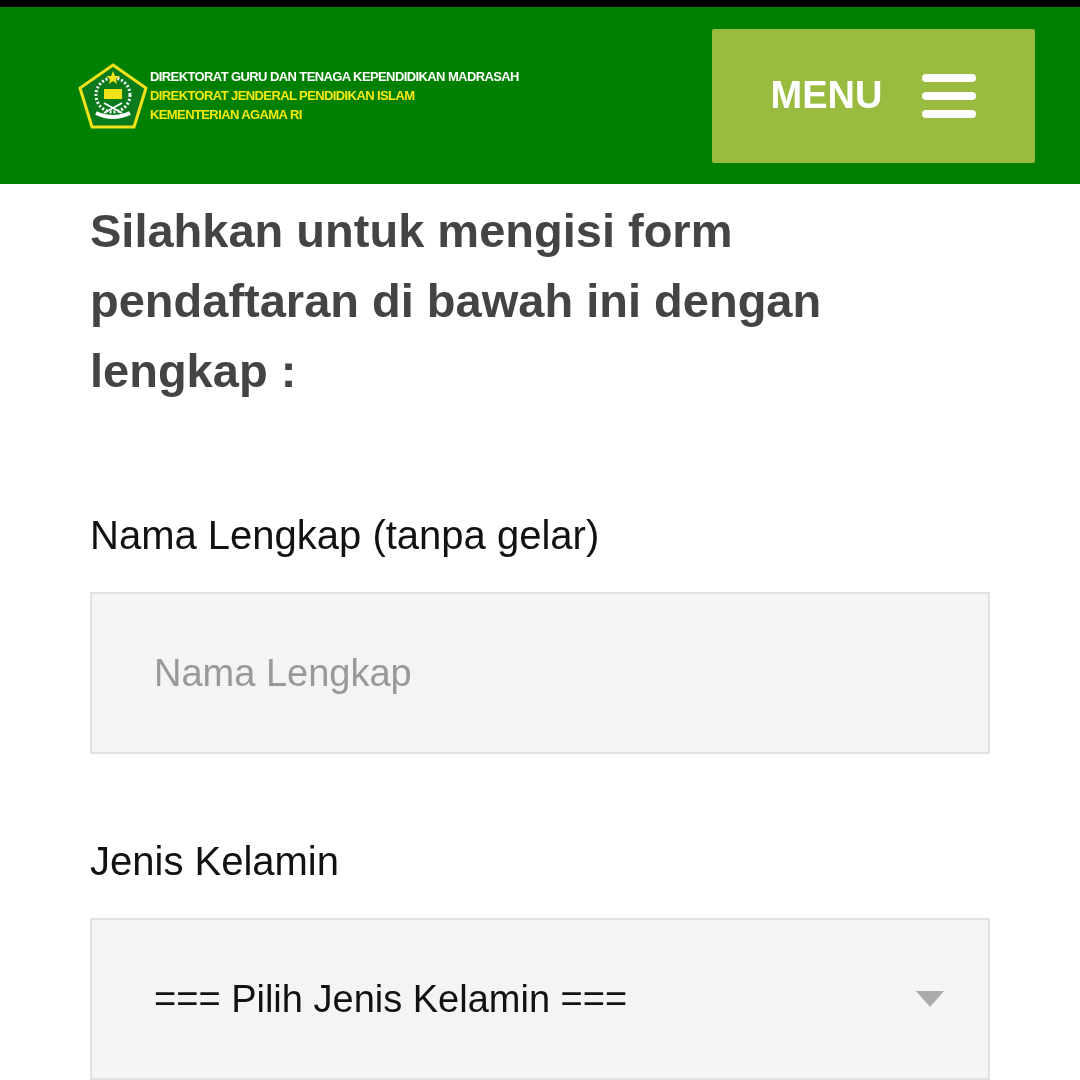 The width and height of the screenshot is (1080, 1080). What do you see at coordinates (283, 96) in the screenshot?
I see `logo-text: DIREKTORAT JENDERAL PENDIDIKAN ISLAM` at bounding box center [283, 96].